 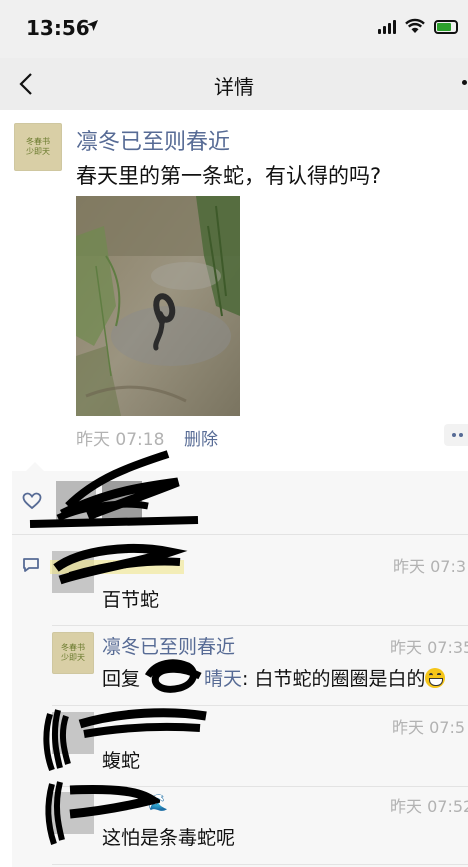 I want to click on comment-time: 昨天 07:3, so click(x=430, y=566).